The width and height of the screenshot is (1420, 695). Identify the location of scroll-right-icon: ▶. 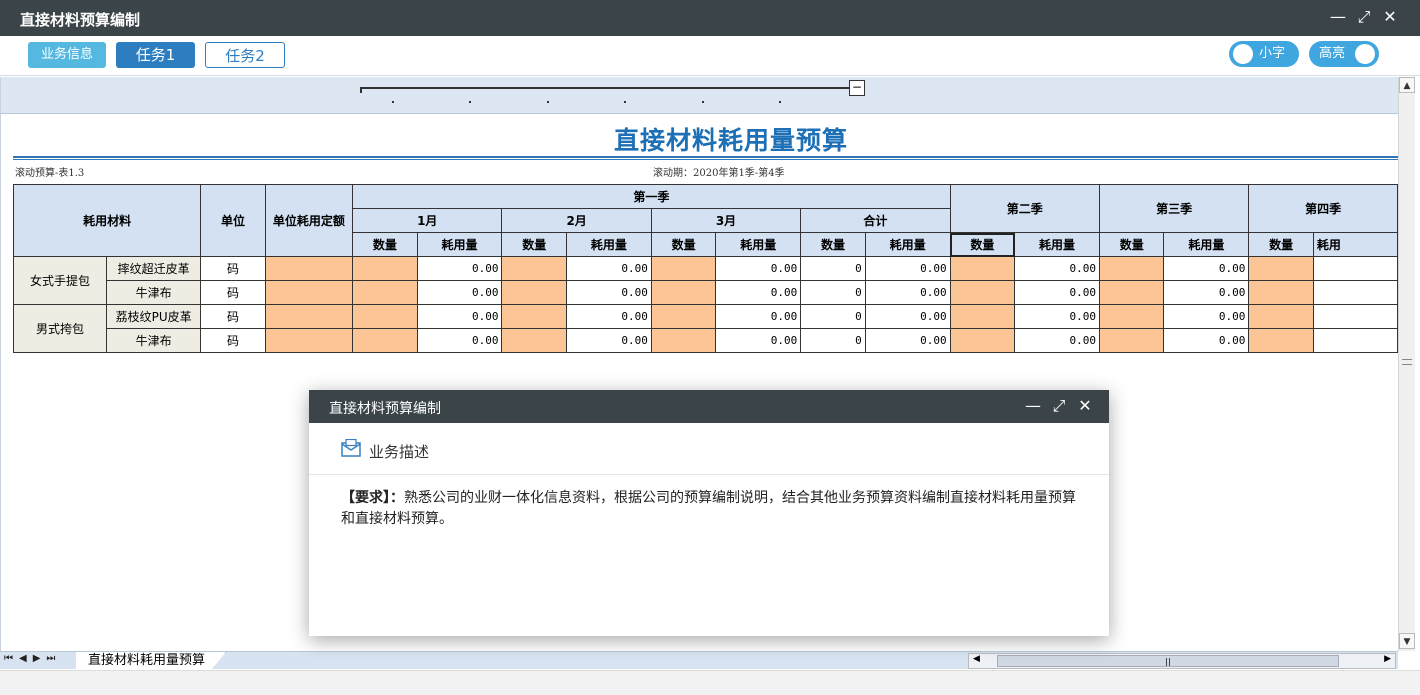
(1387, 659).